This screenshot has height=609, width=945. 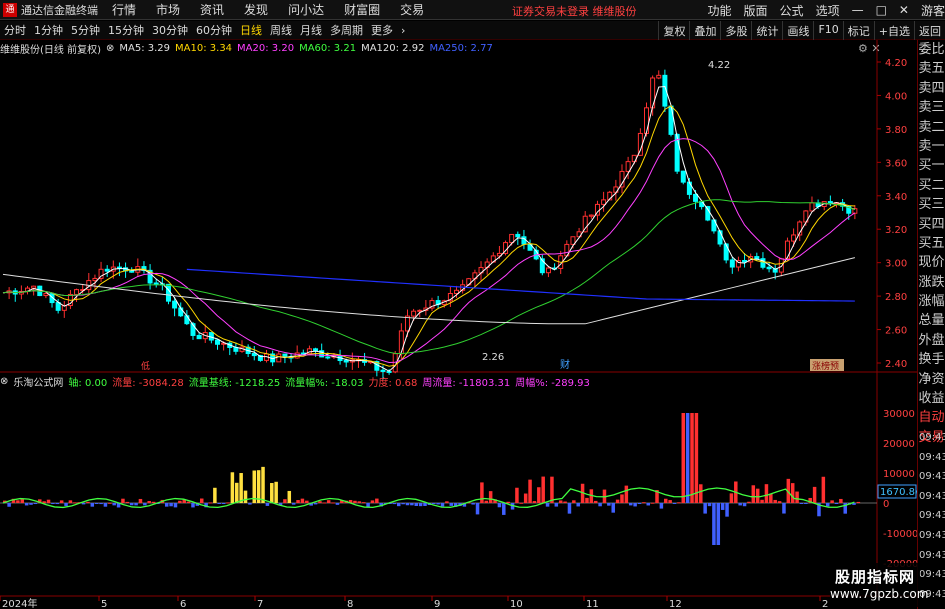 I want to click on flow-settings-icon: ⊗, so click(x=4, y=381).